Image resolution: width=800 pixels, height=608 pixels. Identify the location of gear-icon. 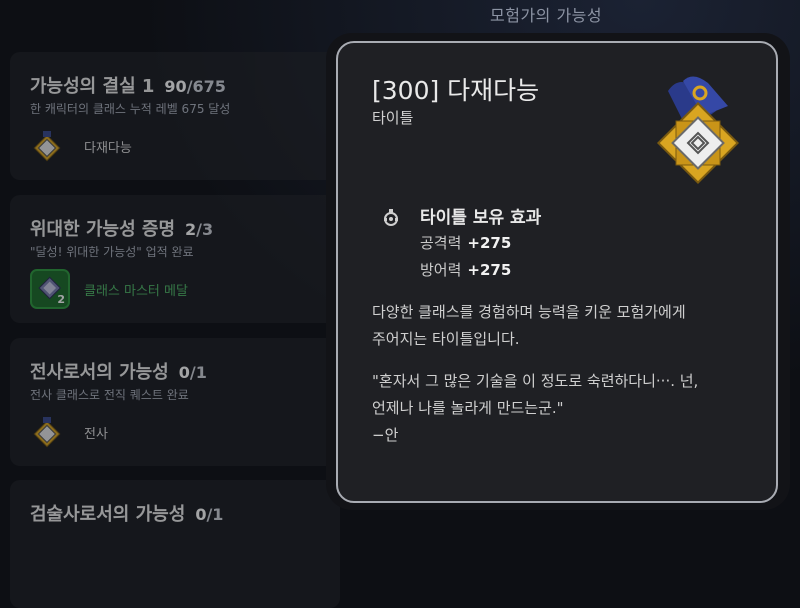
(391, 218).